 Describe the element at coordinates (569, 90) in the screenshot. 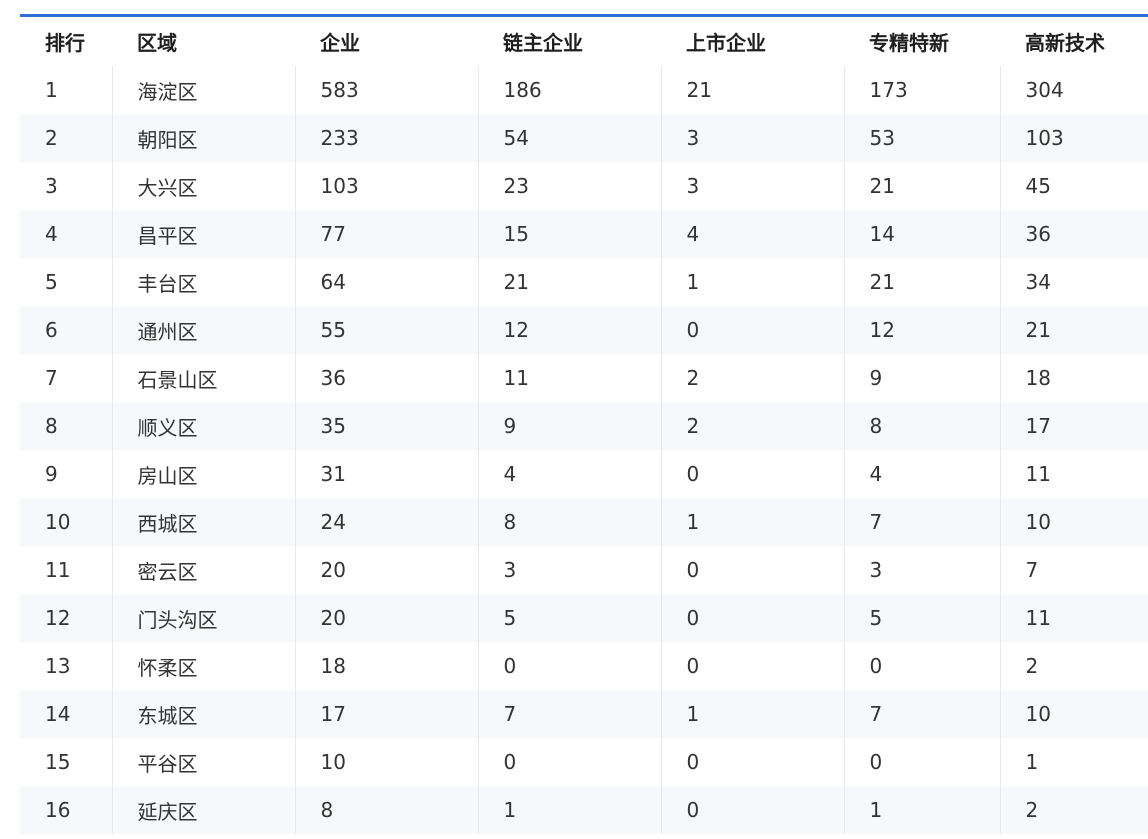

I see `chain-leaders-cell: 186` at that location.